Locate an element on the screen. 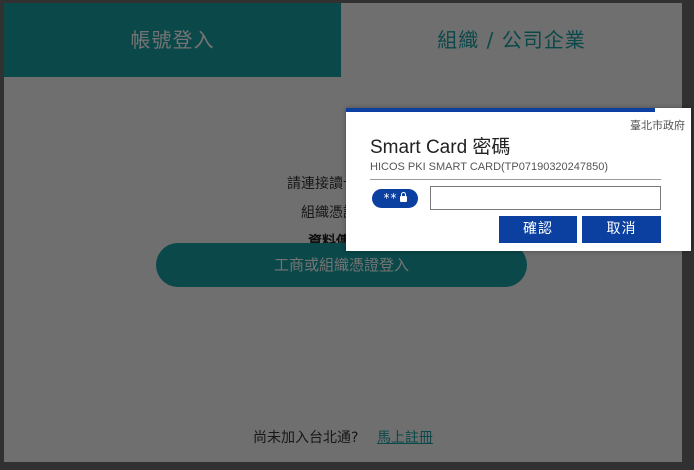  cancel-button: 取消 is located at coordinates (621, 229).